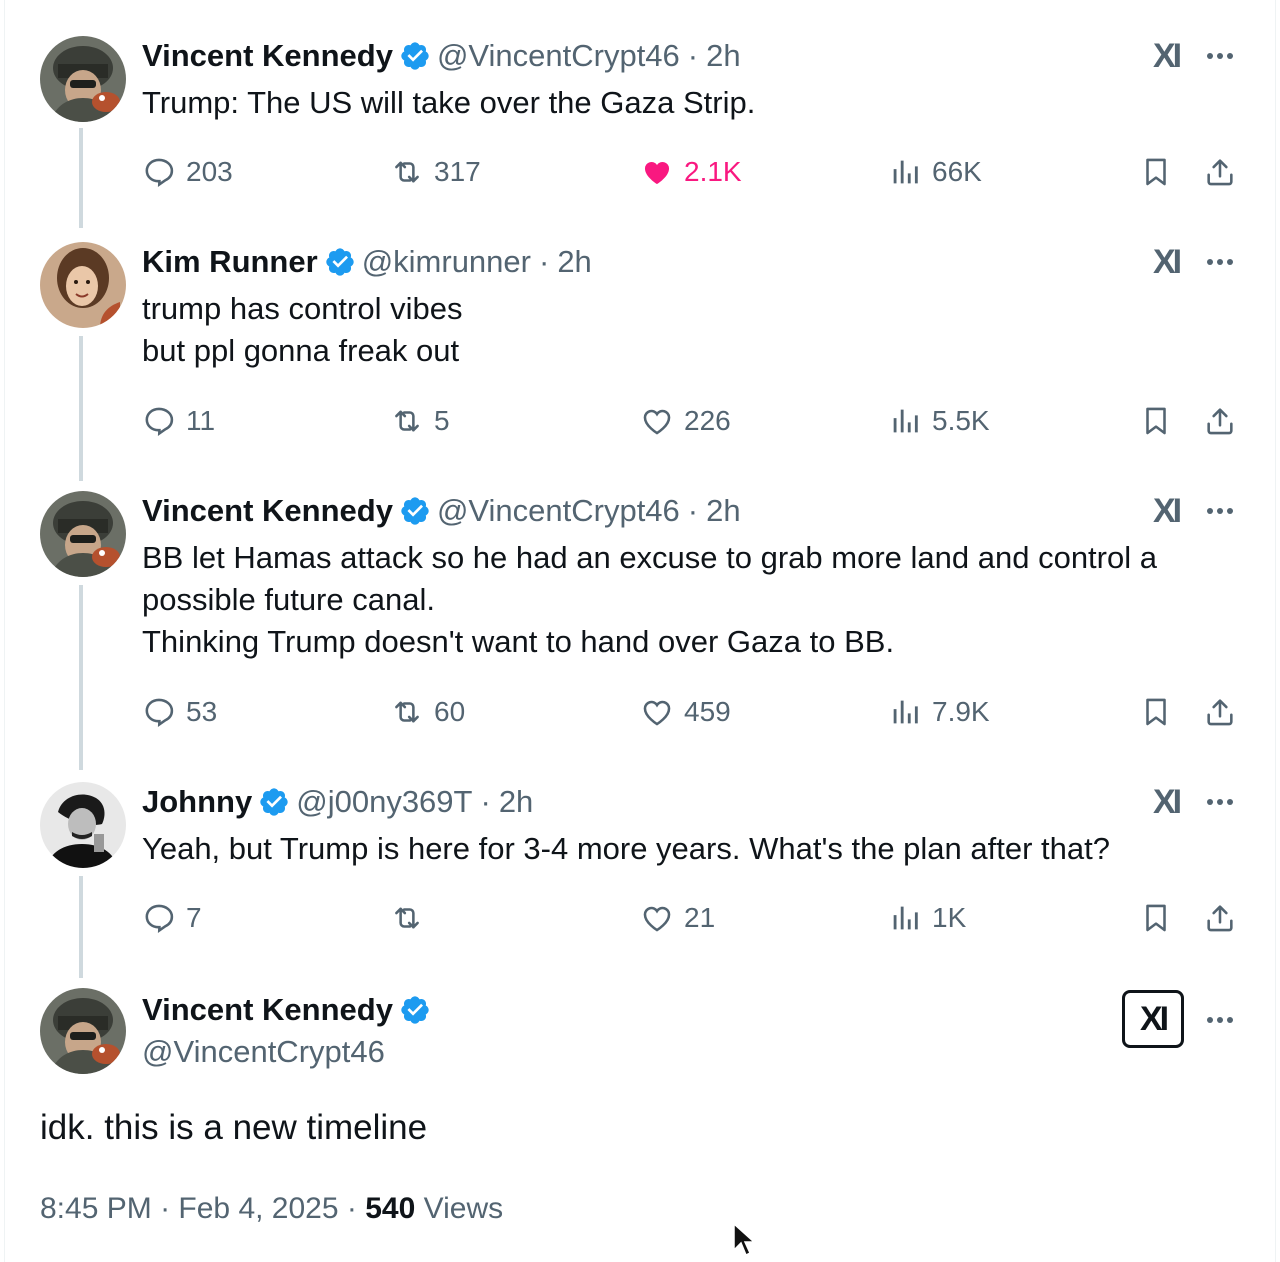  I want to click on reply-button: 7, so click(172, 918).